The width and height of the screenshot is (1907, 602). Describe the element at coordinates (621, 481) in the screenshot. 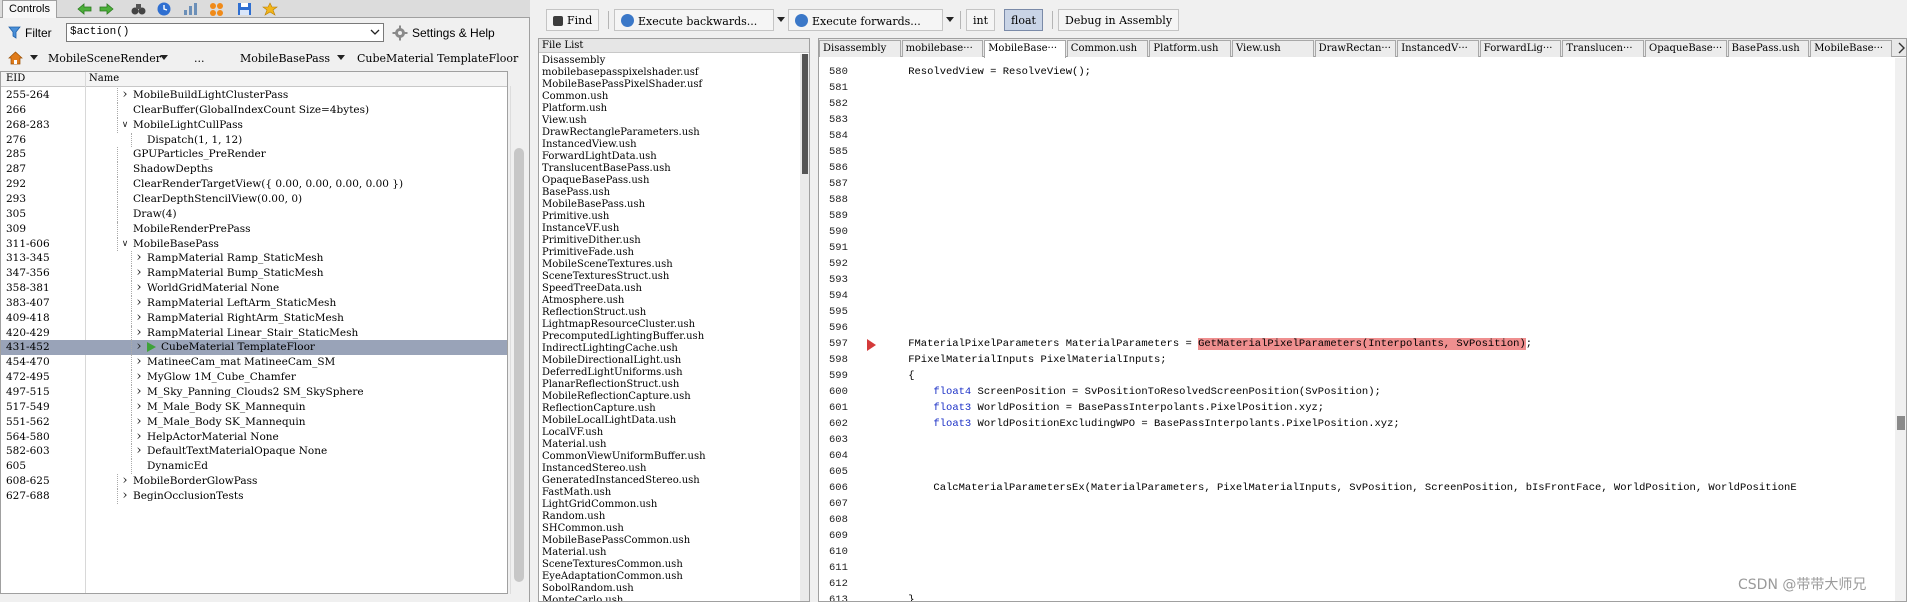

I see `file-list-item: GeneratedInstancedStereo.ush` at that location.